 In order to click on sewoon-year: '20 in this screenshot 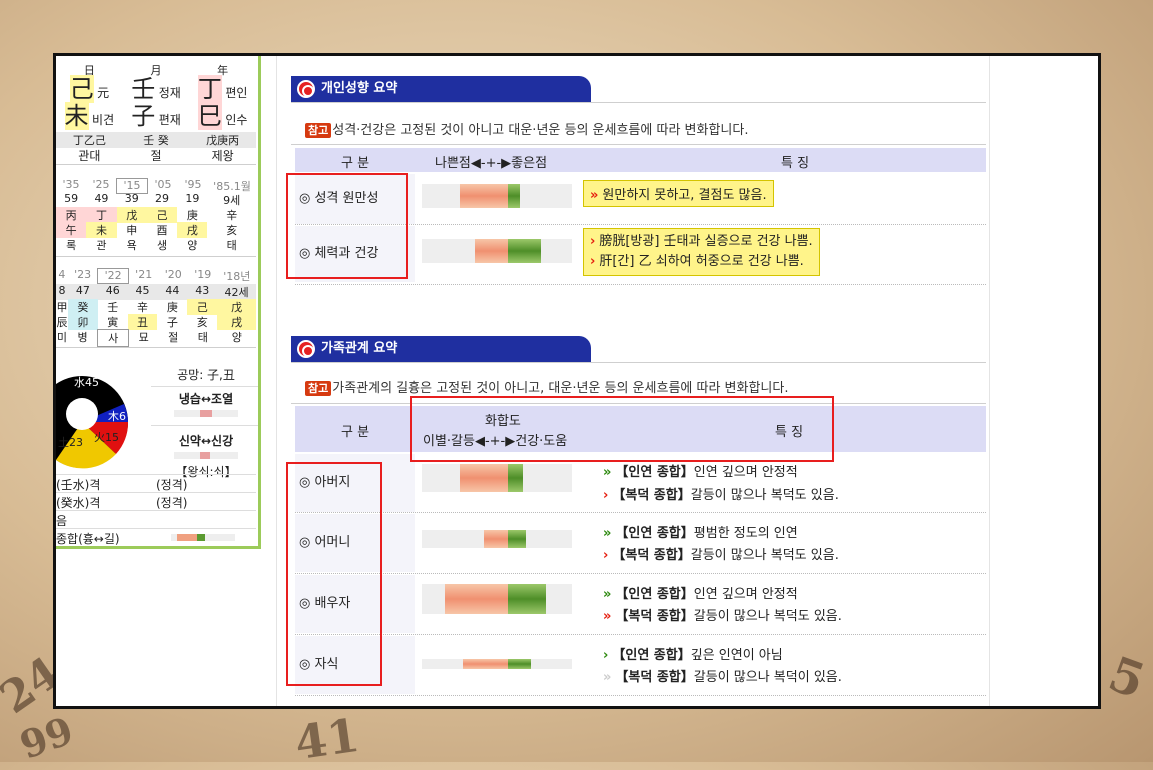, I will do `click(173, 274)`.